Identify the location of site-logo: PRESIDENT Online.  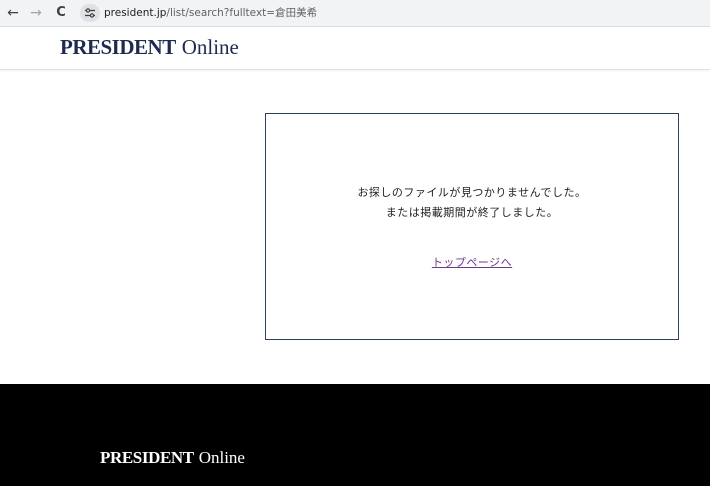
(149, 47).